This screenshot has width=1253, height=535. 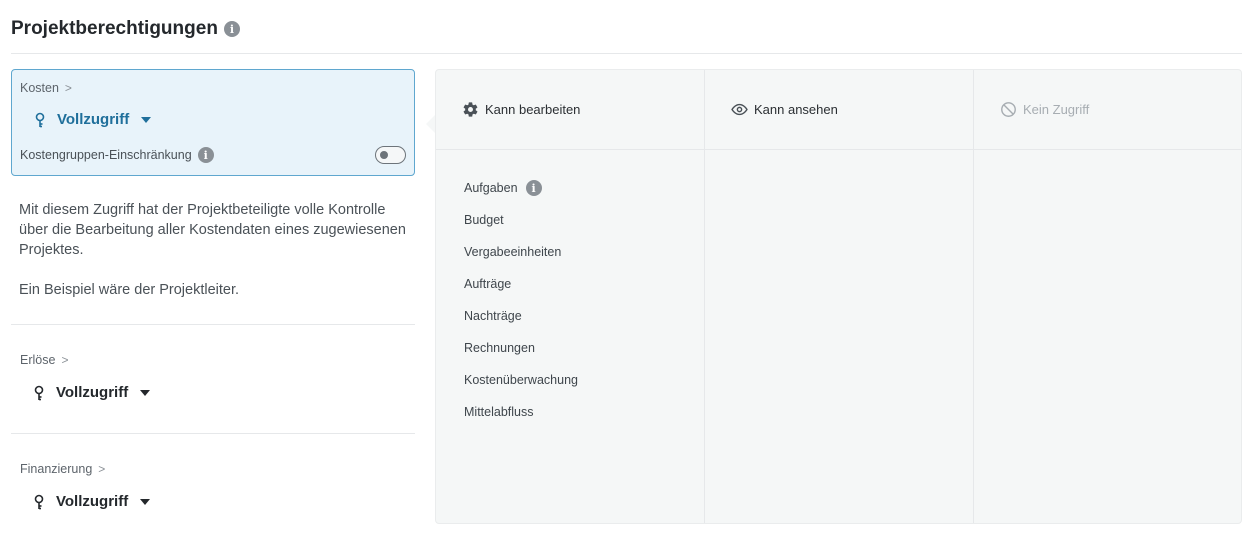 I want to click on list-item: Nachträge, so click(x=584, y=316).